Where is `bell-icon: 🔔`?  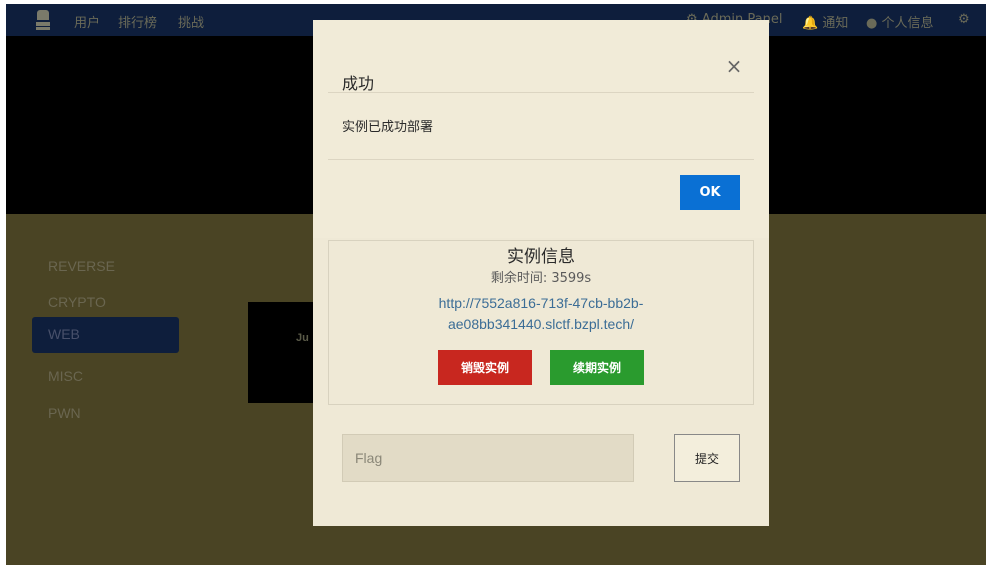 bell-icon: 🔔 is located at coordinates (810, 23).